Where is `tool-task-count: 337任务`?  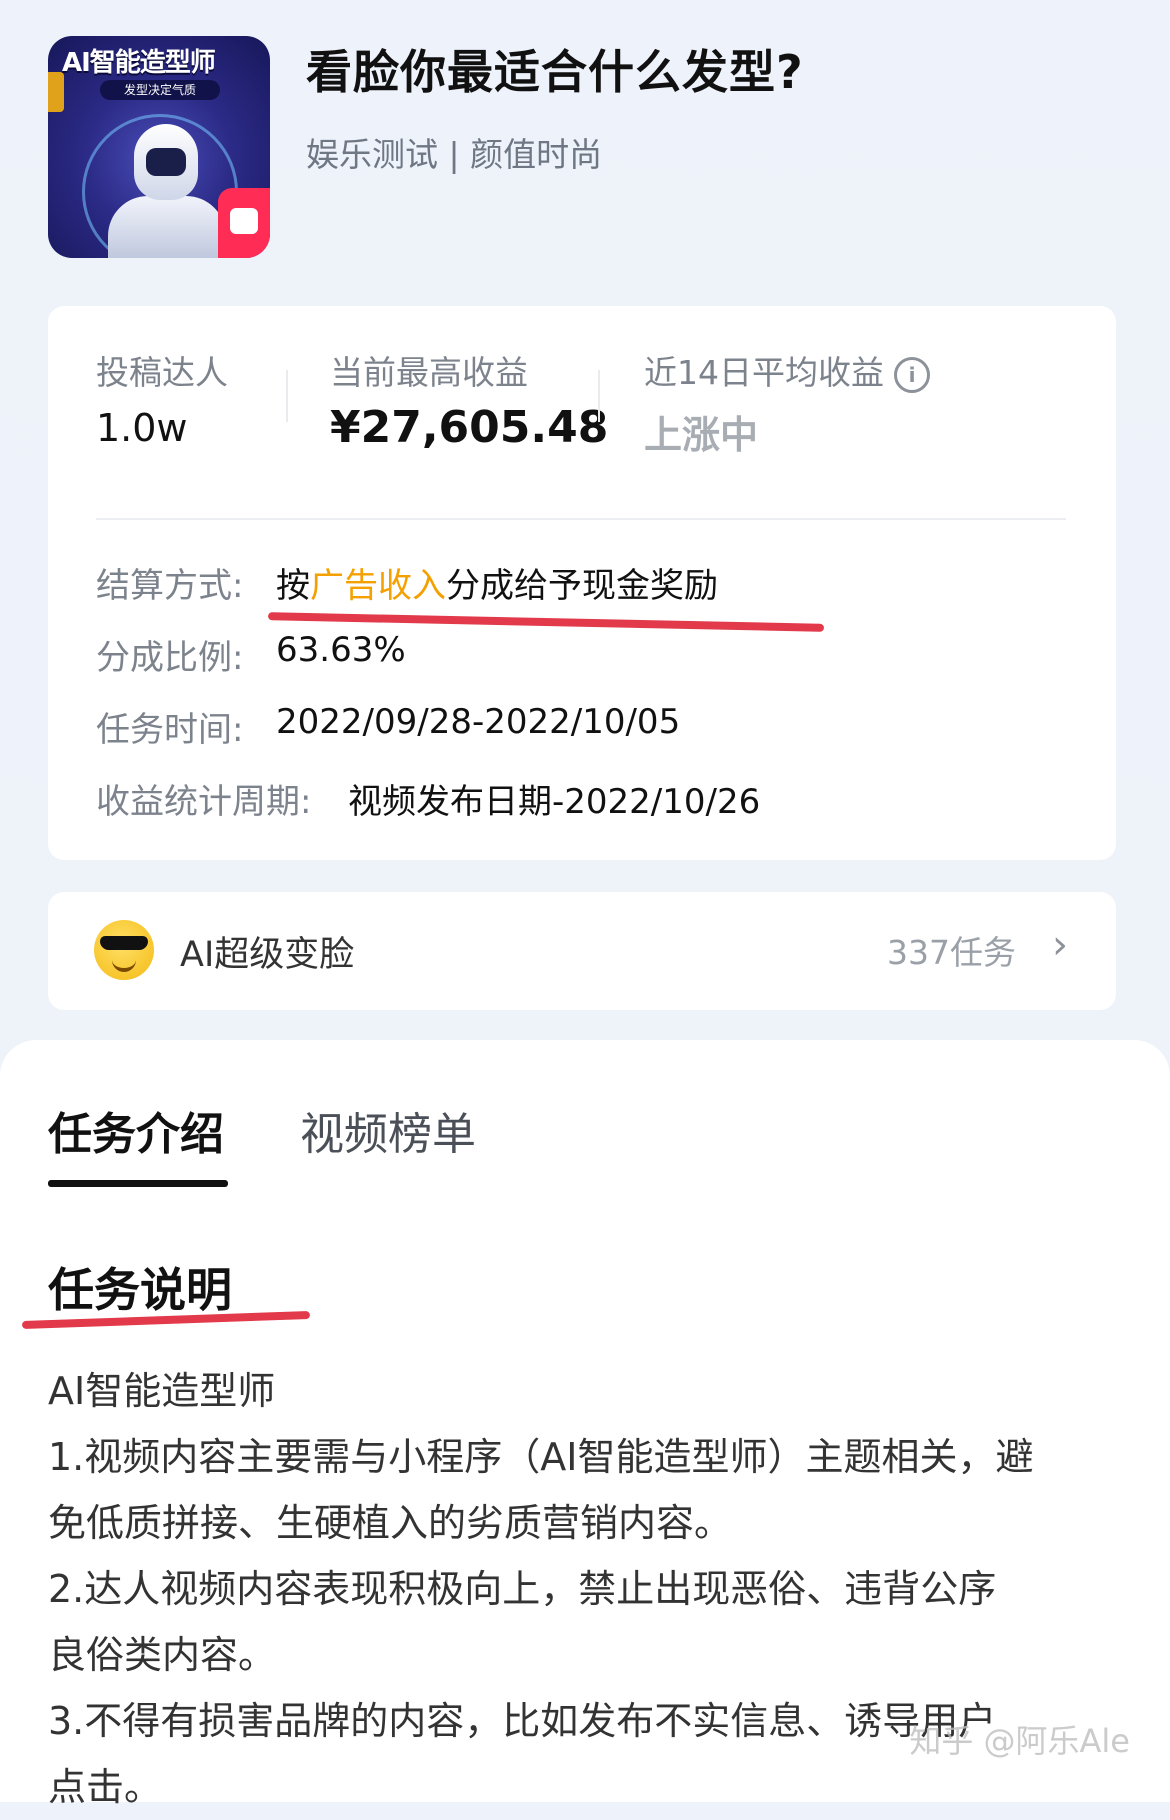 tool-task-count: 337任务 is located at coordinates (951, 952).